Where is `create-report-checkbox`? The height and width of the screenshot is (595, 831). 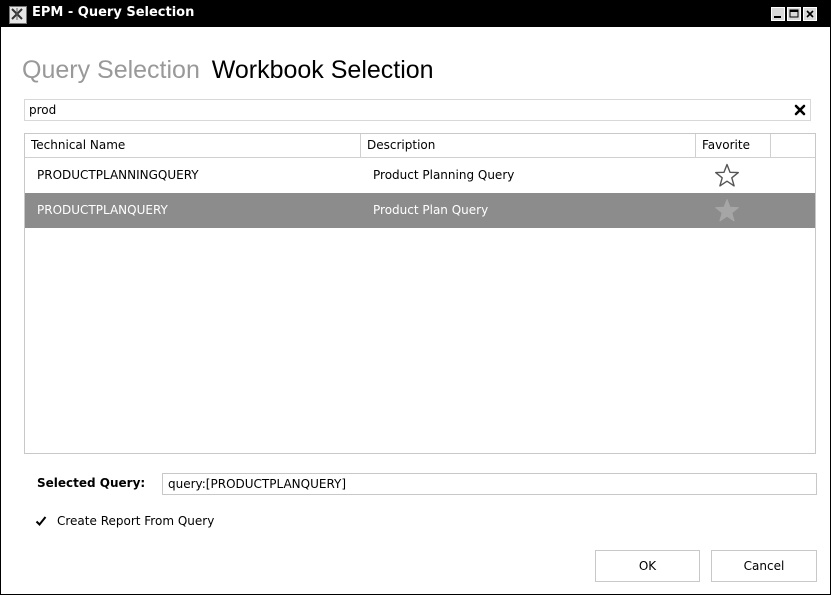 create-report-checkbox is located at coordinates (41, 521).